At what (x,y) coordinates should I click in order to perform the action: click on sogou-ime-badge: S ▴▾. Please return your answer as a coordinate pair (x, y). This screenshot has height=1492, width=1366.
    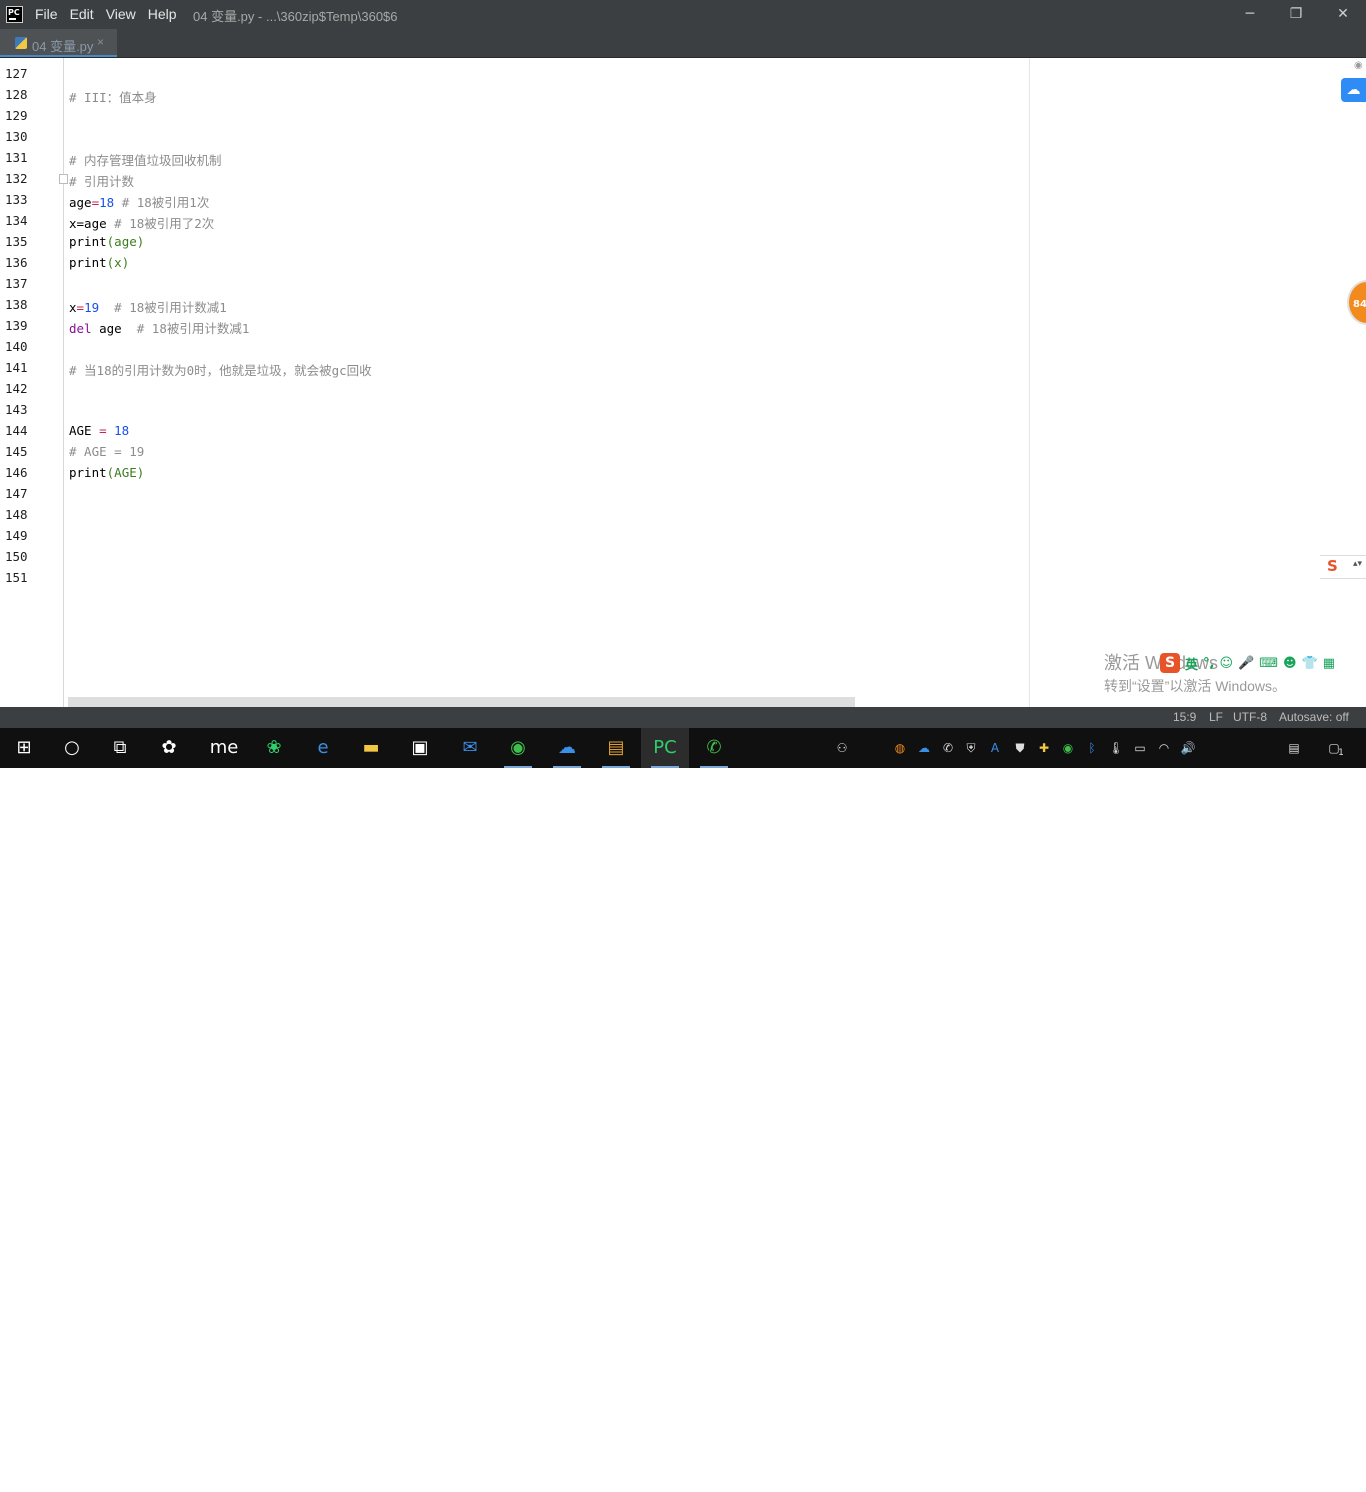
    Looking at the image, I should click on (1343, 567).